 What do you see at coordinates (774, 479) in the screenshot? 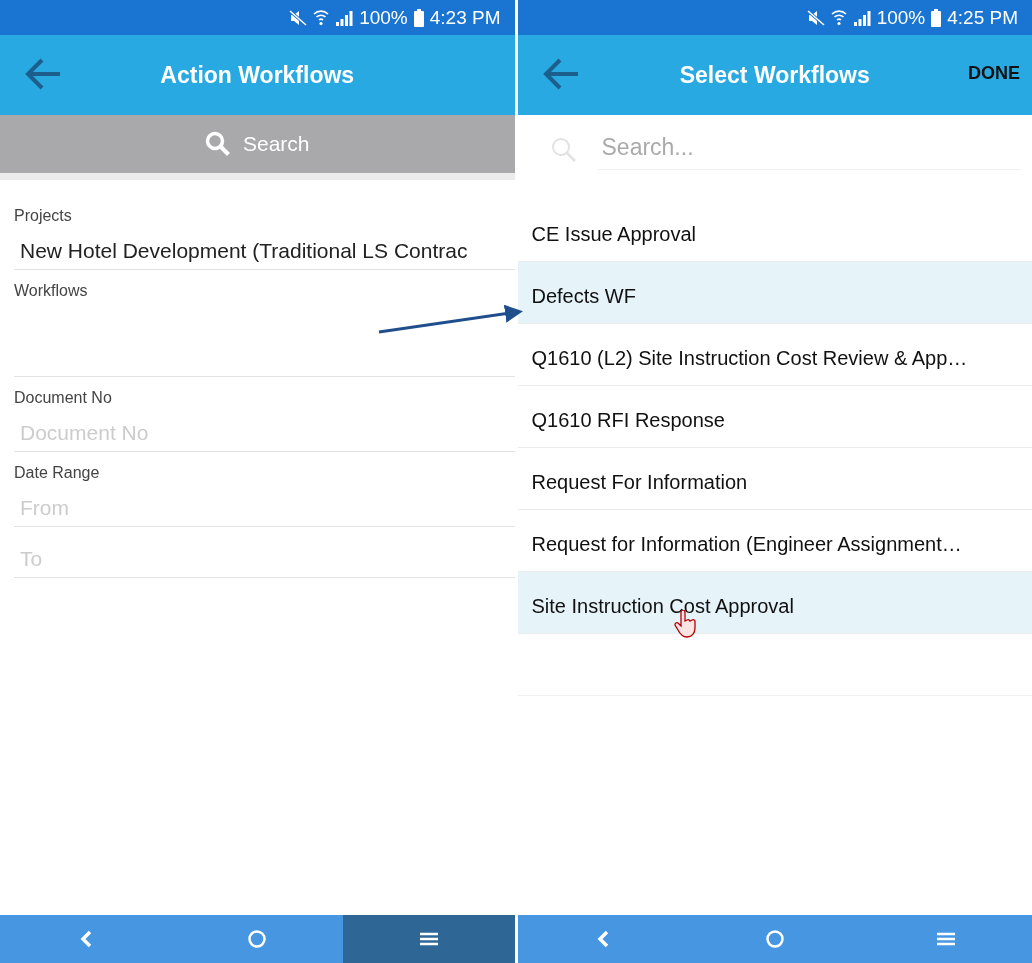
I see `workflow-item: Request For Information` at bounding box center [774, 479].